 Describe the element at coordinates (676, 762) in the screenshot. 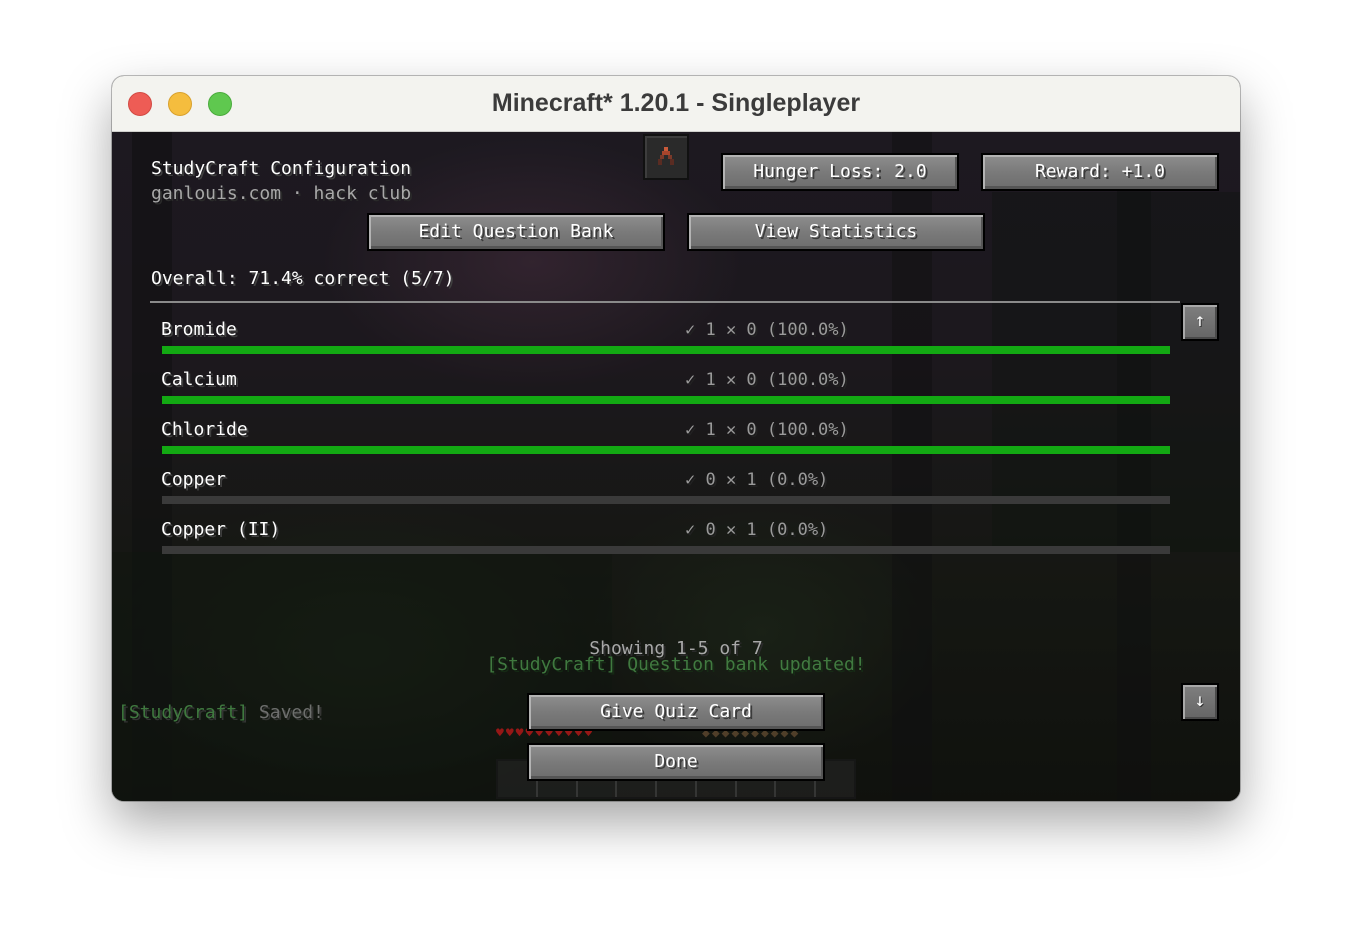

I see `done-button: Done` at that location.